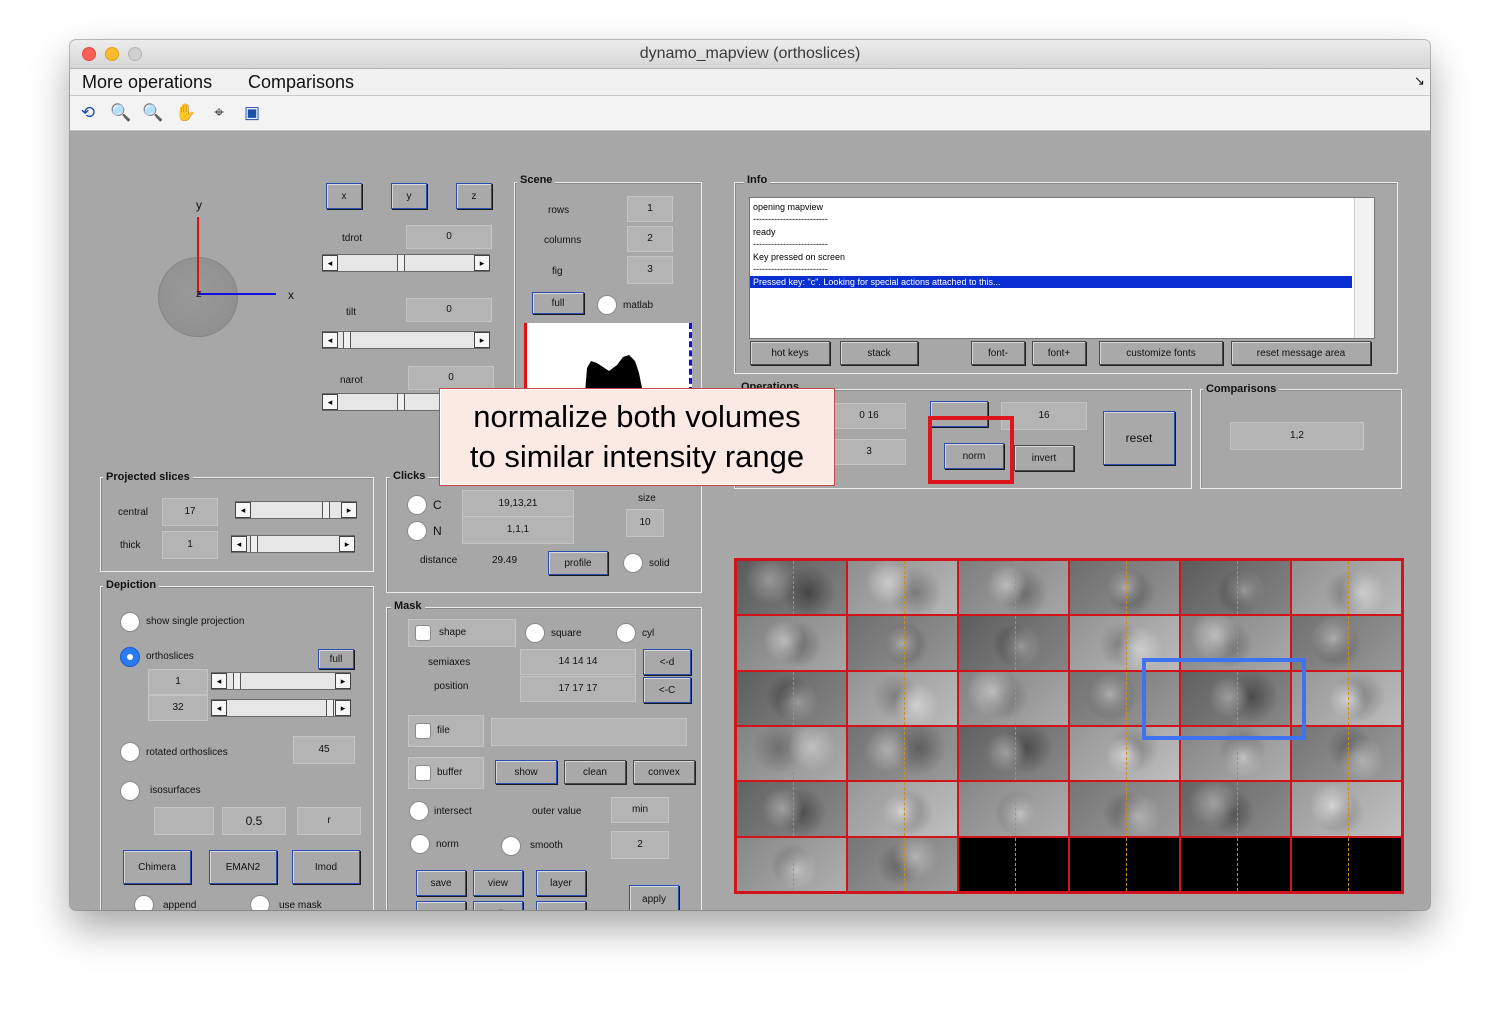  I want to click on chimera-button: Chimera, so click(157, 867).